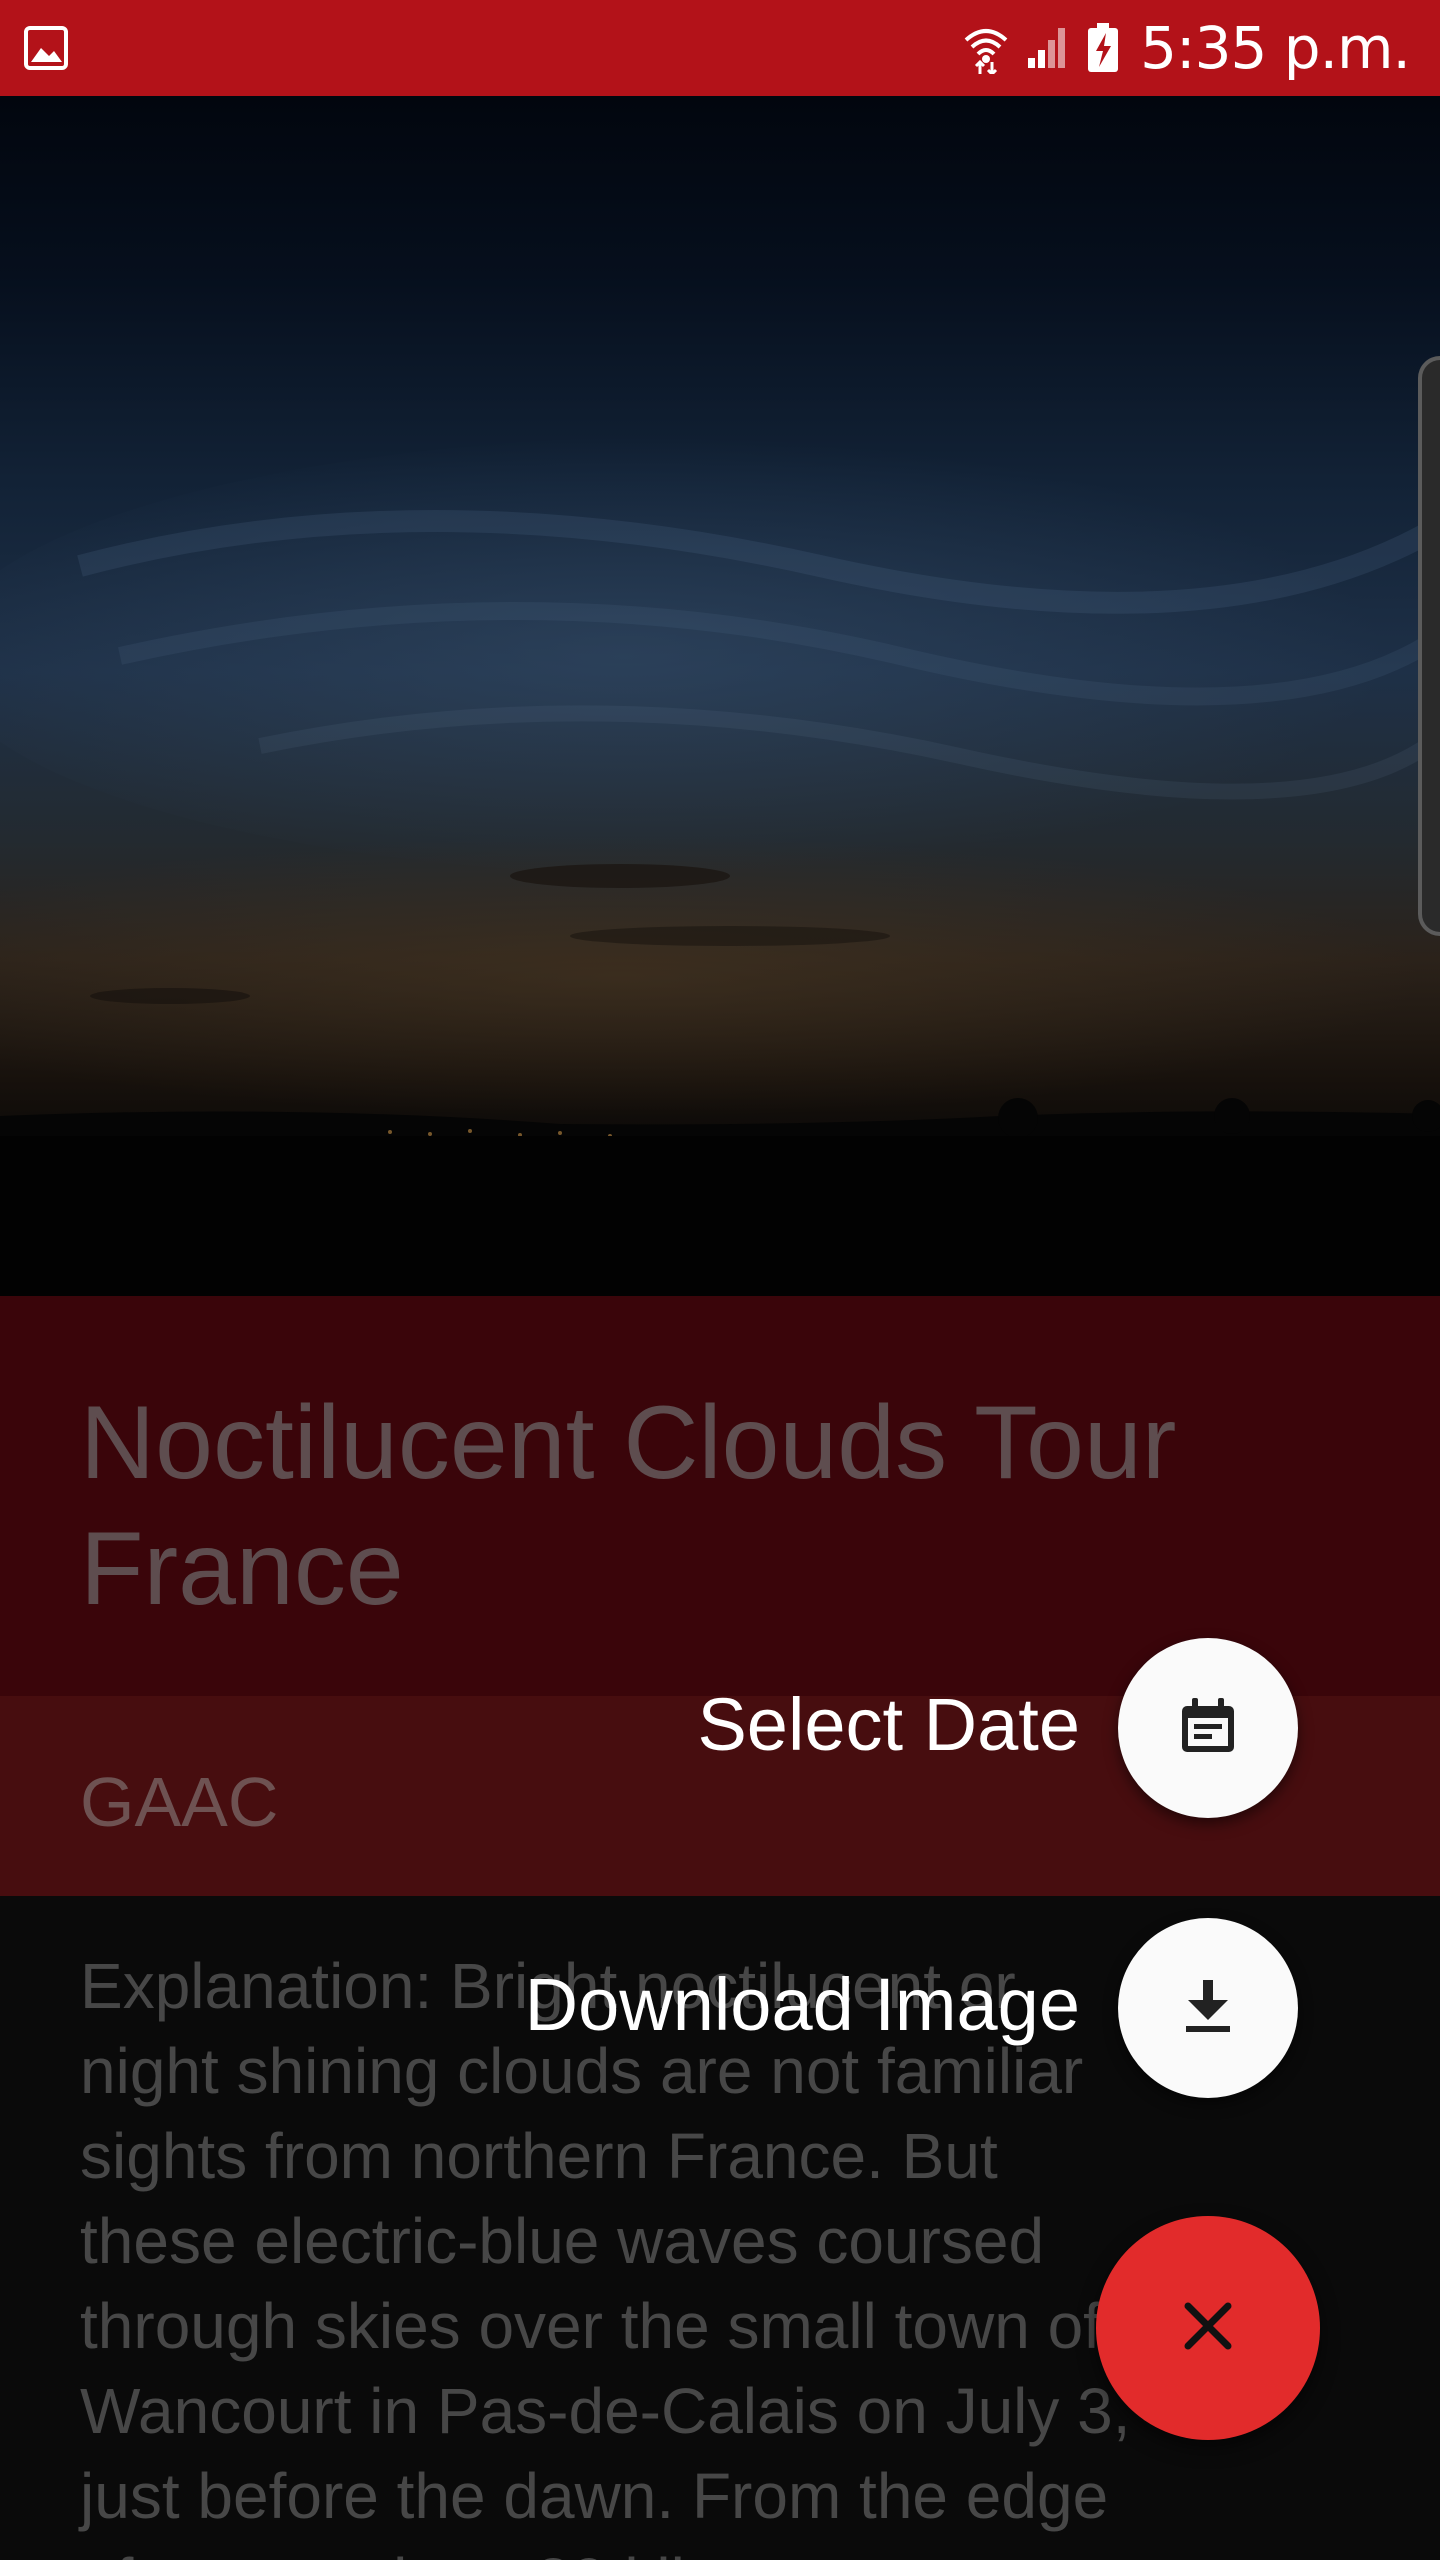  I want to click on download-image-button, so click(1208, 2008).